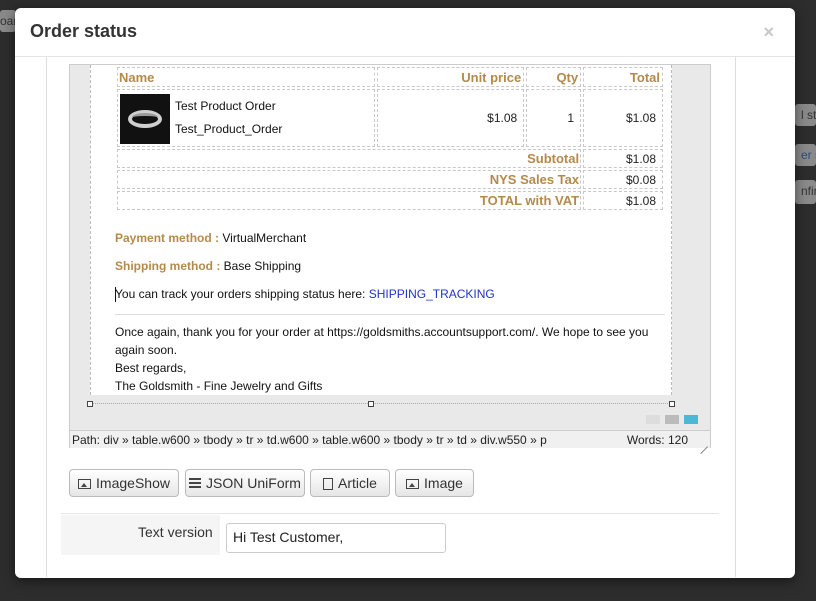  Describe the element at coordinates (168, 266) in the screenshot. I see `shipping-method-label: Shipping method :` at that location.